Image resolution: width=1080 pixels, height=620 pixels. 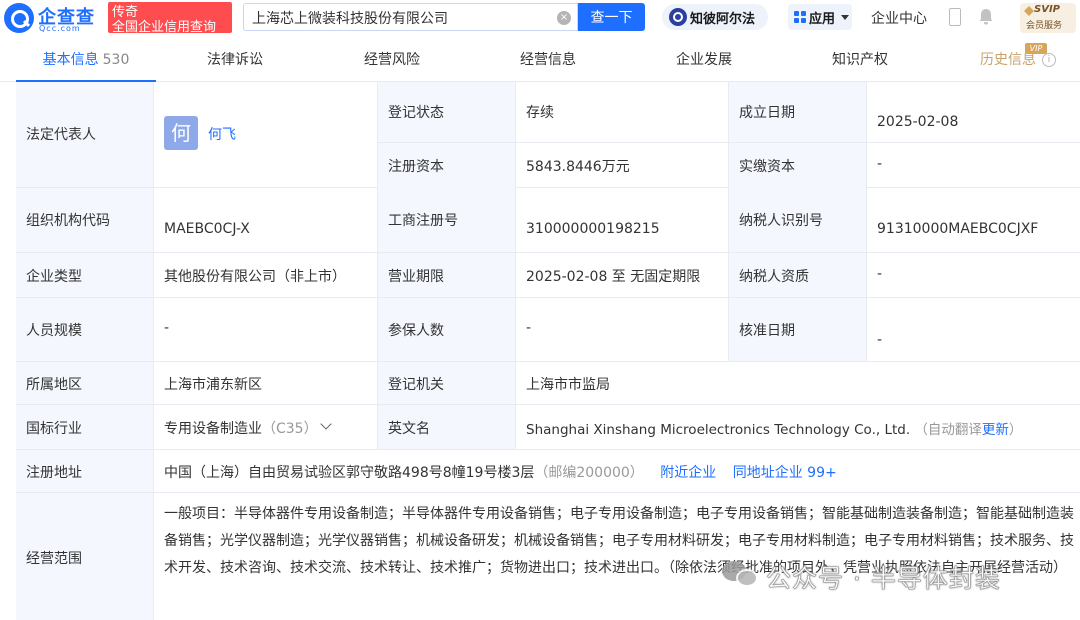 I want to click on auto-translate-end: ）, so click(x=1015, y=430).